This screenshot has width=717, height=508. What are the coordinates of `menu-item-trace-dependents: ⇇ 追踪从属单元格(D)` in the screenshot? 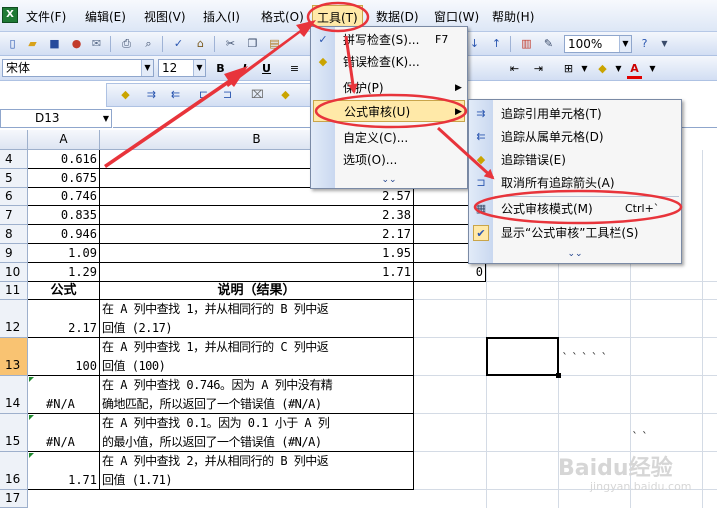 It's located at (575, 137).